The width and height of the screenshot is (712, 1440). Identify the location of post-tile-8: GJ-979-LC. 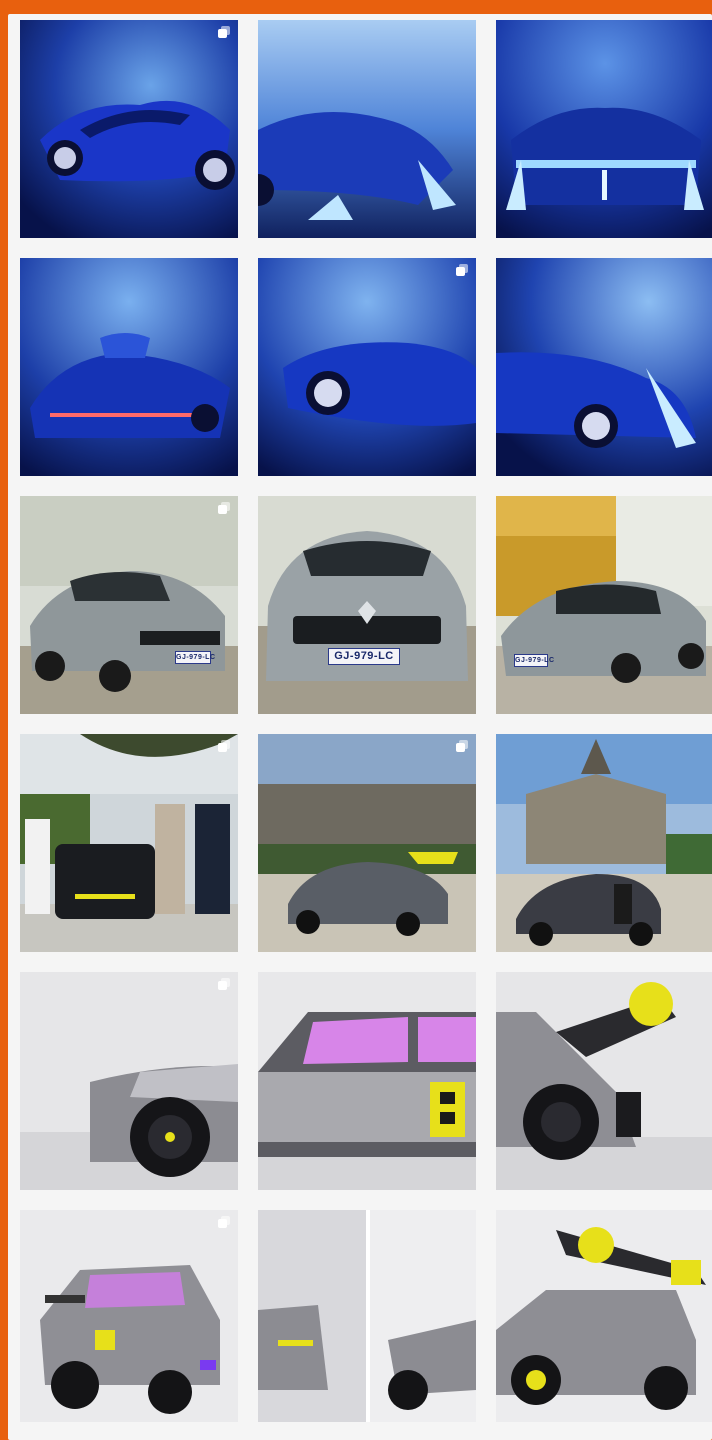
(367, 605).